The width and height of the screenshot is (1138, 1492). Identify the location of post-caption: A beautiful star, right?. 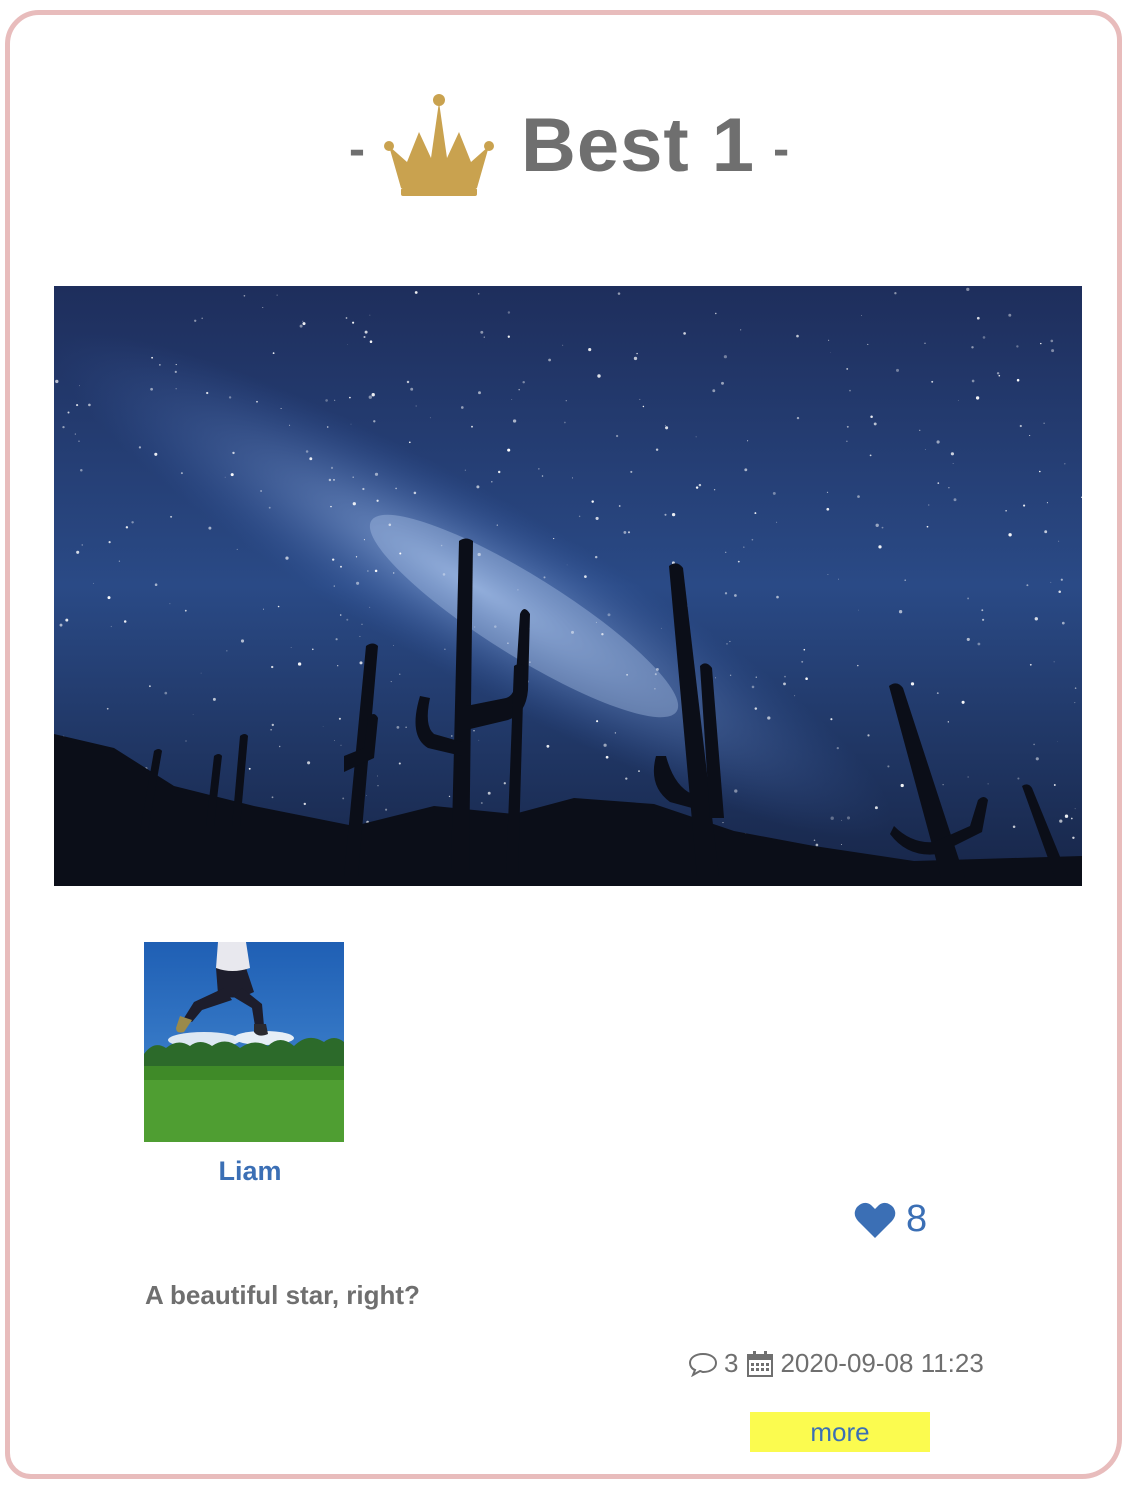
(282, 1295).